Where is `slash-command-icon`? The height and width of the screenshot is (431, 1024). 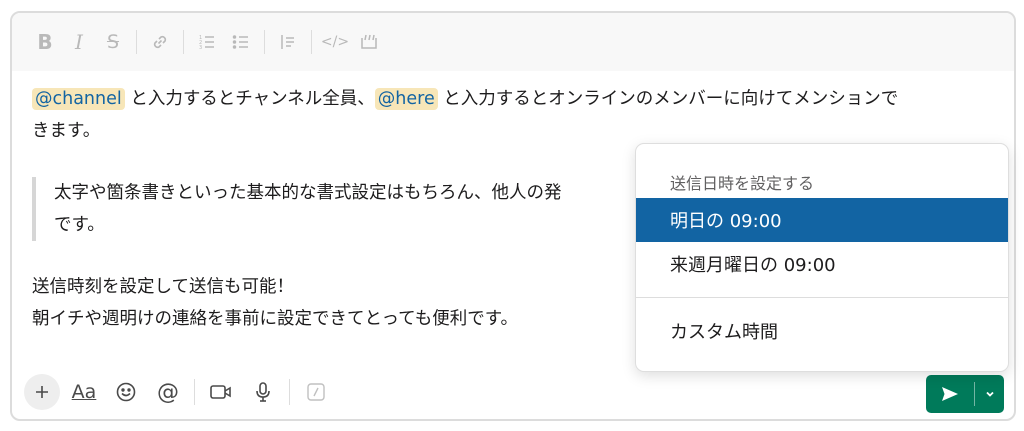
slash-command-icon is located at coordinates (316, 392).